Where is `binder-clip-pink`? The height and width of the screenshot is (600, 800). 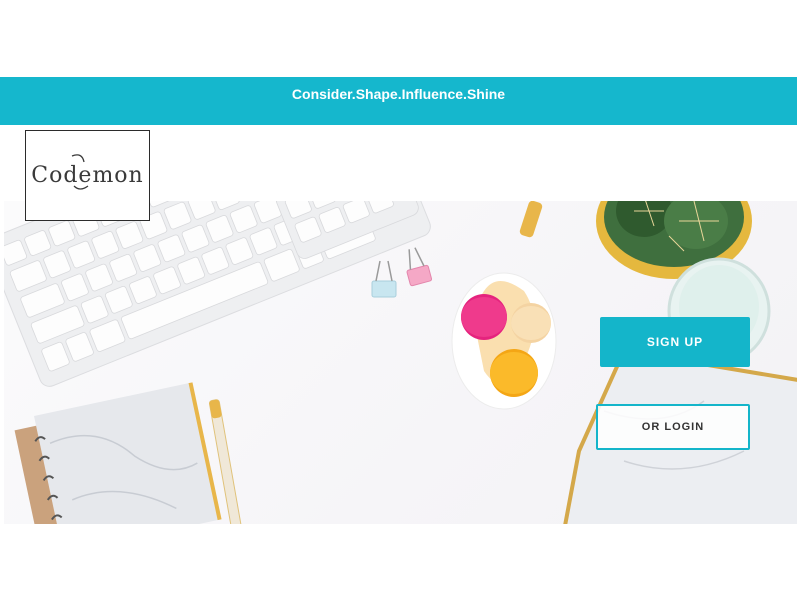
binder-clip-pink is located at coordinates (419, 267).